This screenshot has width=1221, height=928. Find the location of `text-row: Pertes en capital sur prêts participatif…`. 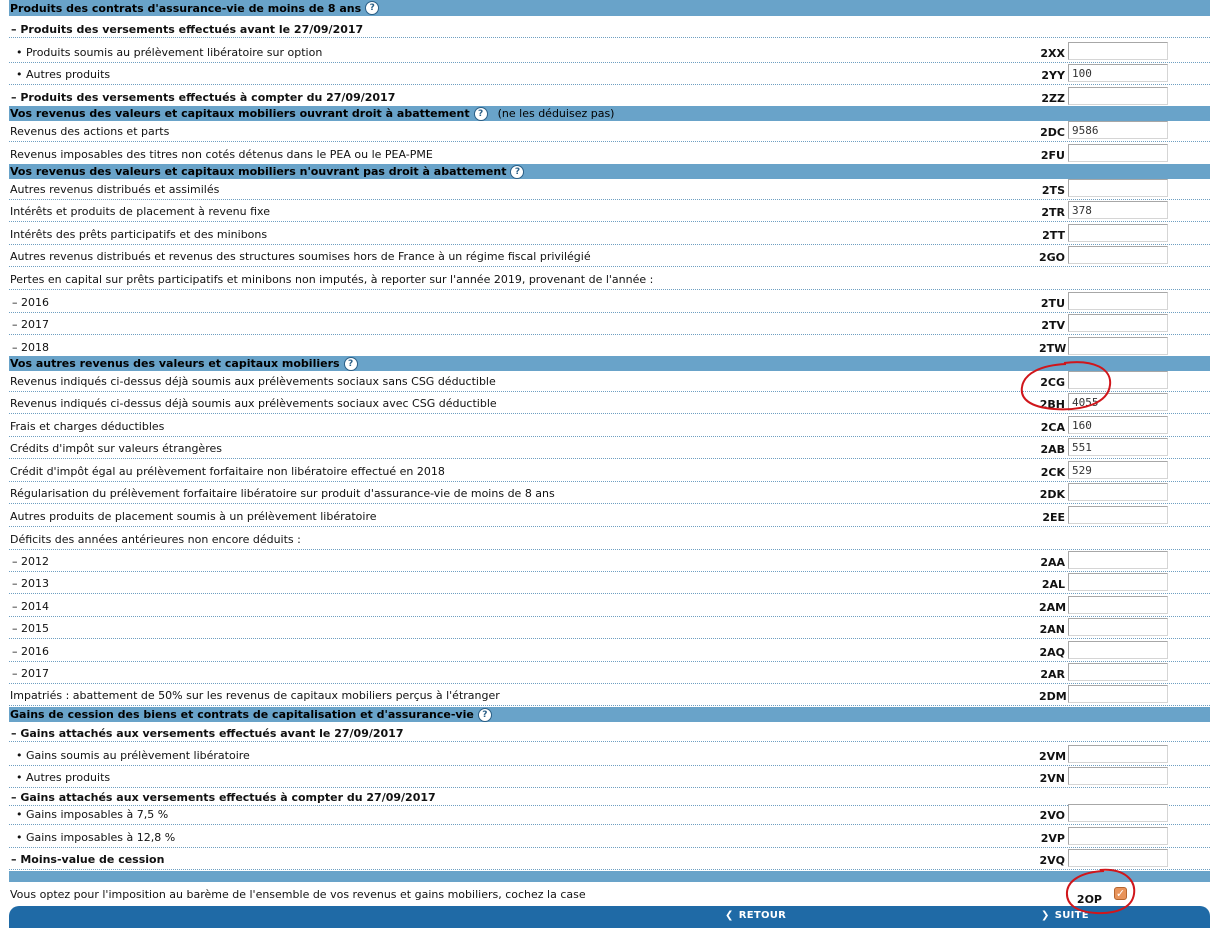

text-row: Pertes en capital sur prêts participatif… is located at coordinates (609, 280).